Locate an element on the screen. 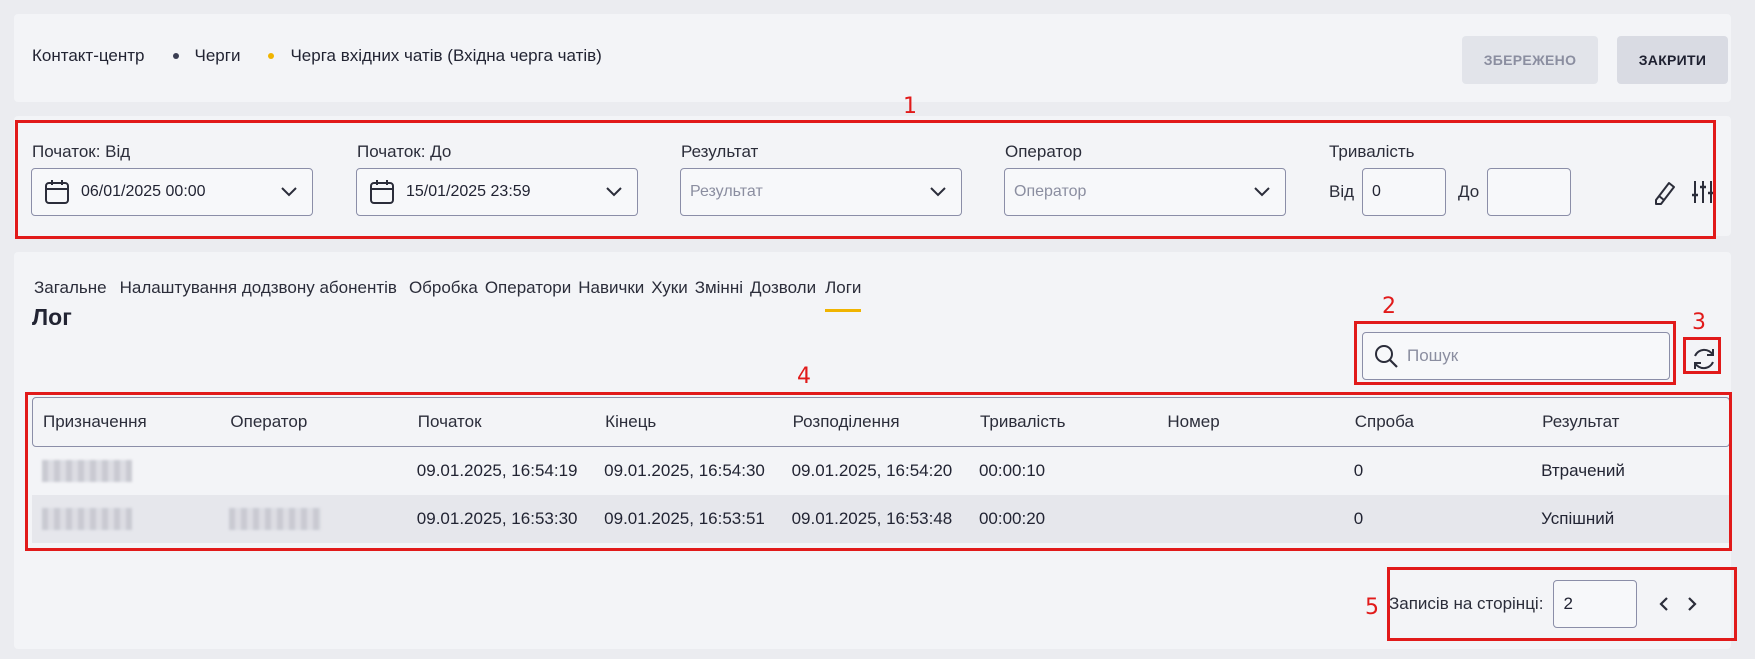 The height and width of the screenshot is (659, 1755). tab-permissions: Дозволи is located at coordinates (783, 288).